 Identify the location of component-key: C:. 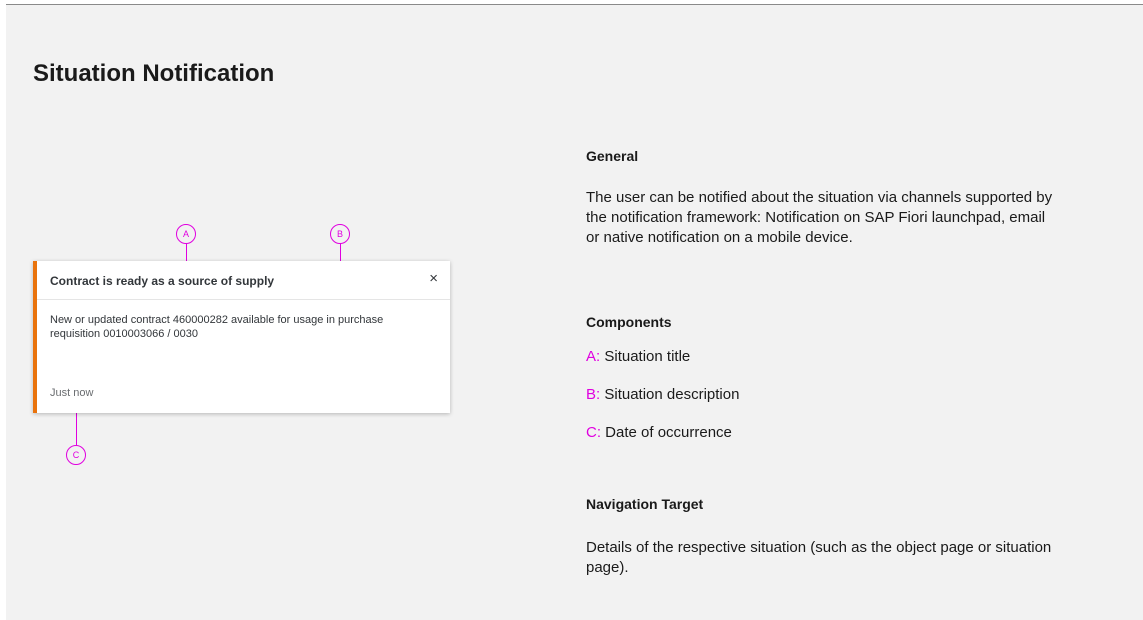
(593, 432).